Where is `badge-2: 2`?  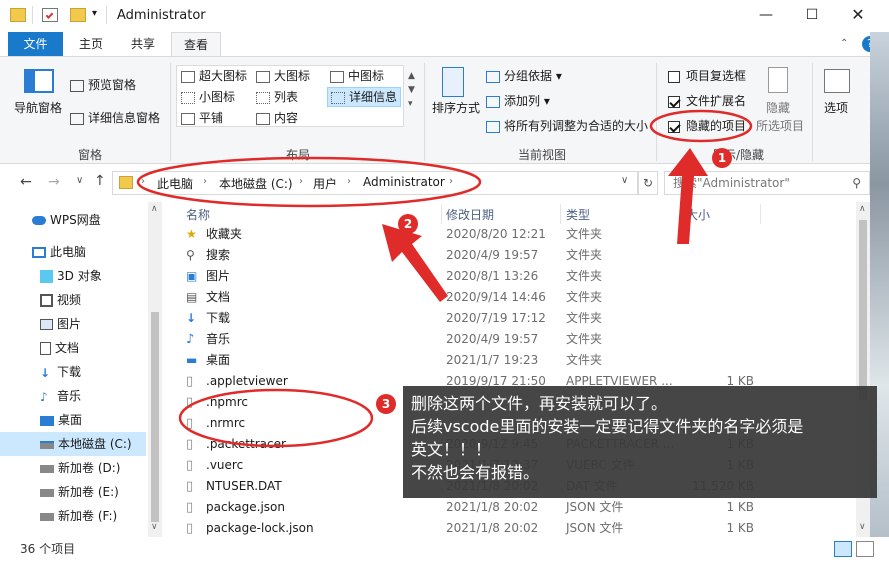 badge-2: 2 is located at coordinates (408, 224).